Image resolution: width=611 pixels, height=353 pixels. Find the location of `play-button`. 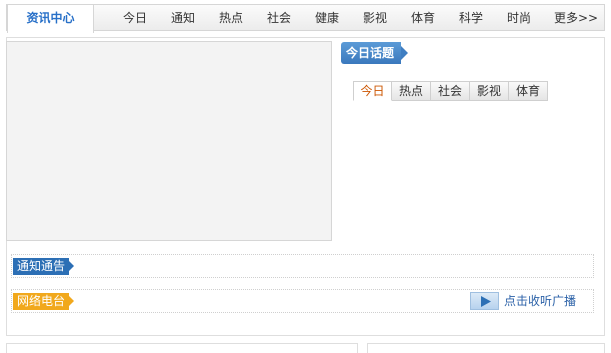

play-button is located at coordinates (484, 301).